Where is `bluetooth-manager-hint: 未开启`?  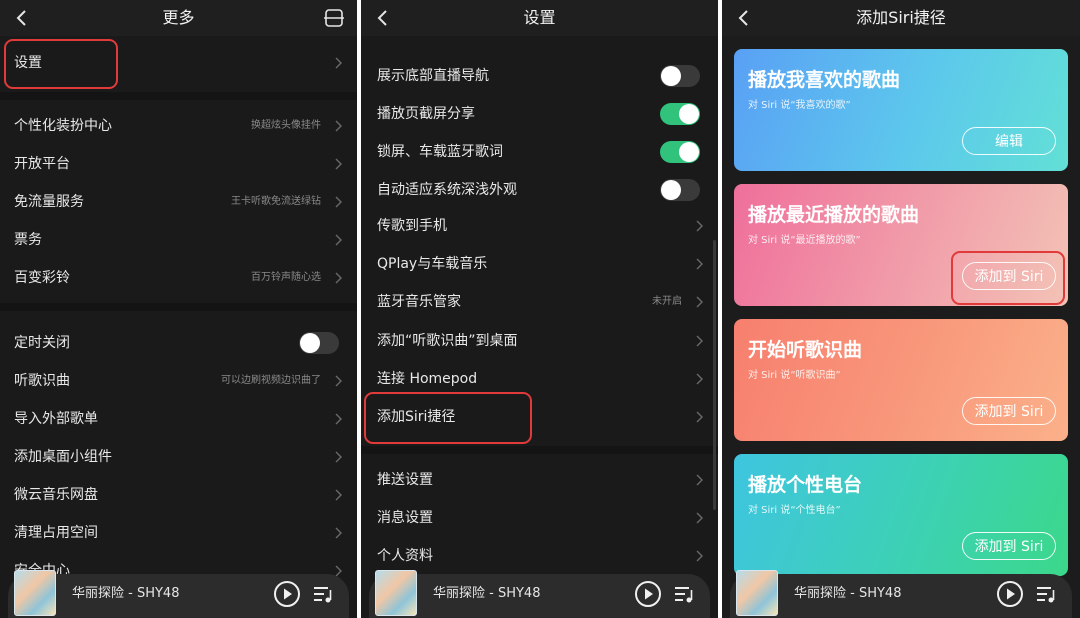
bluetooth-manager-hint: 未开启 is located at coordinates (667, 301).